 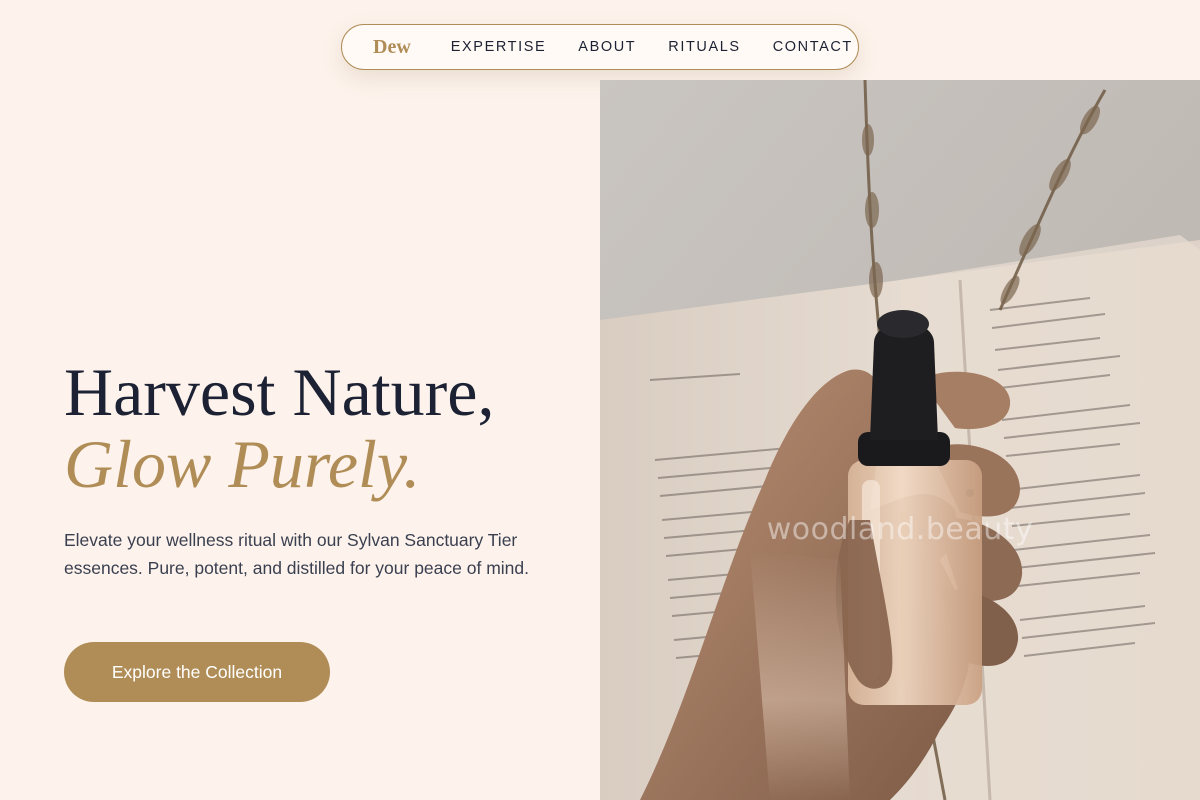 I want to click on brand-logo: Dew, so click(x=392, y=47).